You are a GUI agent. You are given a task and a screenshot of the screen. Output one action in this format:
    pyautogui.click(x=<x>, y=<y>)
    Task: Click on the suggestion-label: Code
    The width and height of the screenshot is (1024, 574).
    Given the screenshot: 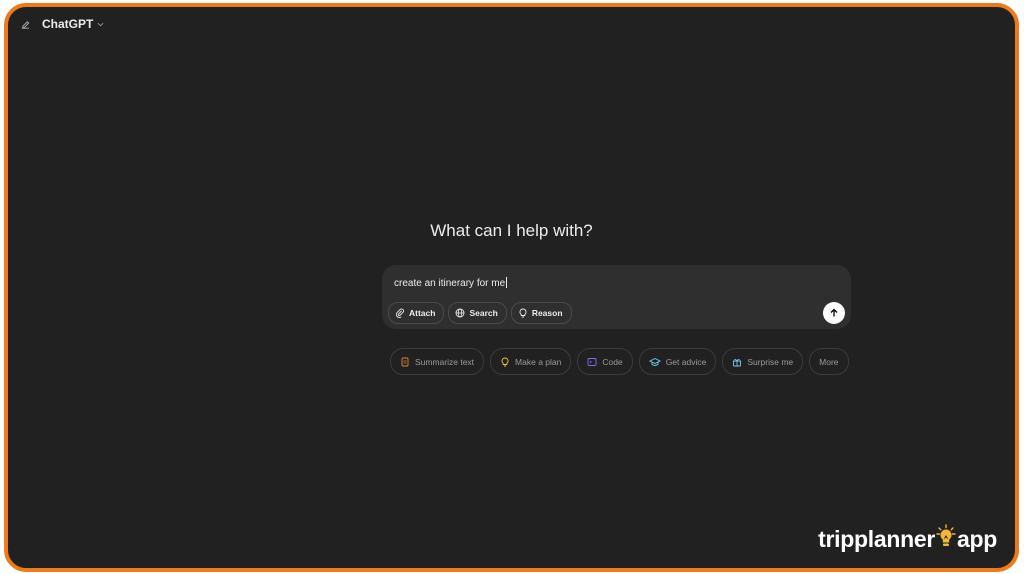 What is the action you would take?
    pyautogui.click(x=612, y=361)
    